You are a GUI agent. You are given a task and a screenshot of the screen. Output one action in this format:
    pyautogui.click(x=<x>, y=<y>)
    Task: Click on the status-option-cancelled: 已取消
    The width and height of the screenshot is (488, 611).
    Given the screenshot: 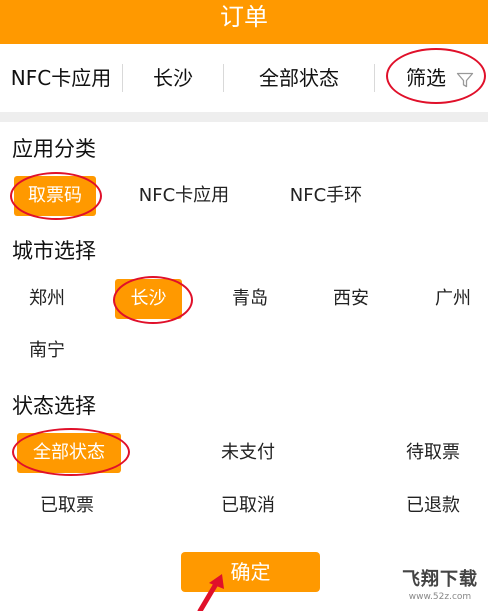 What is the action you would take?
    pyautogui.click(x=248, y=506)
    